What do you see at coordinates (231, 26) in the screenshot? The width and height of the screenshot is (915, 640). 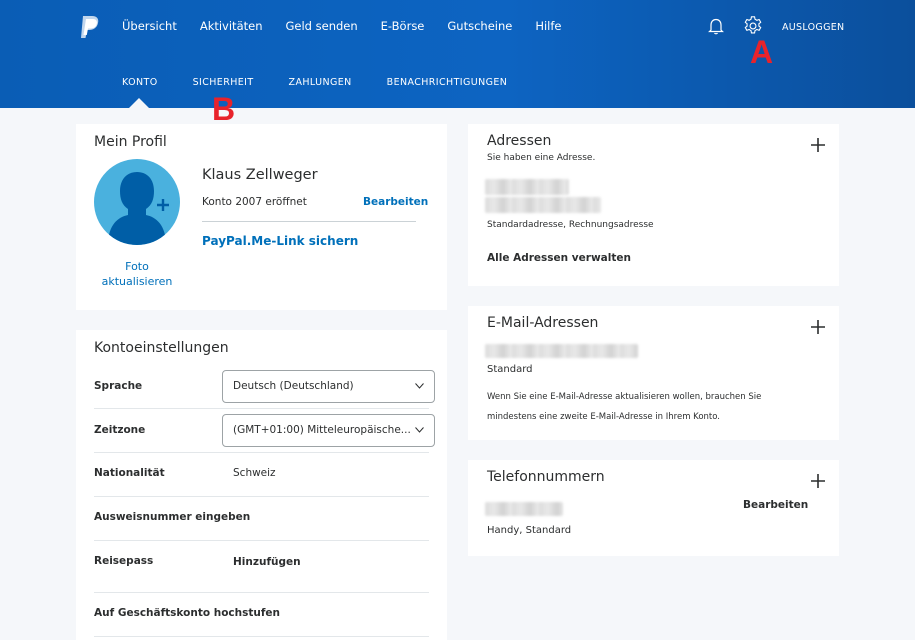 I see `nav-item-activities: Aktivitäten` at bounding box center [231, 26].